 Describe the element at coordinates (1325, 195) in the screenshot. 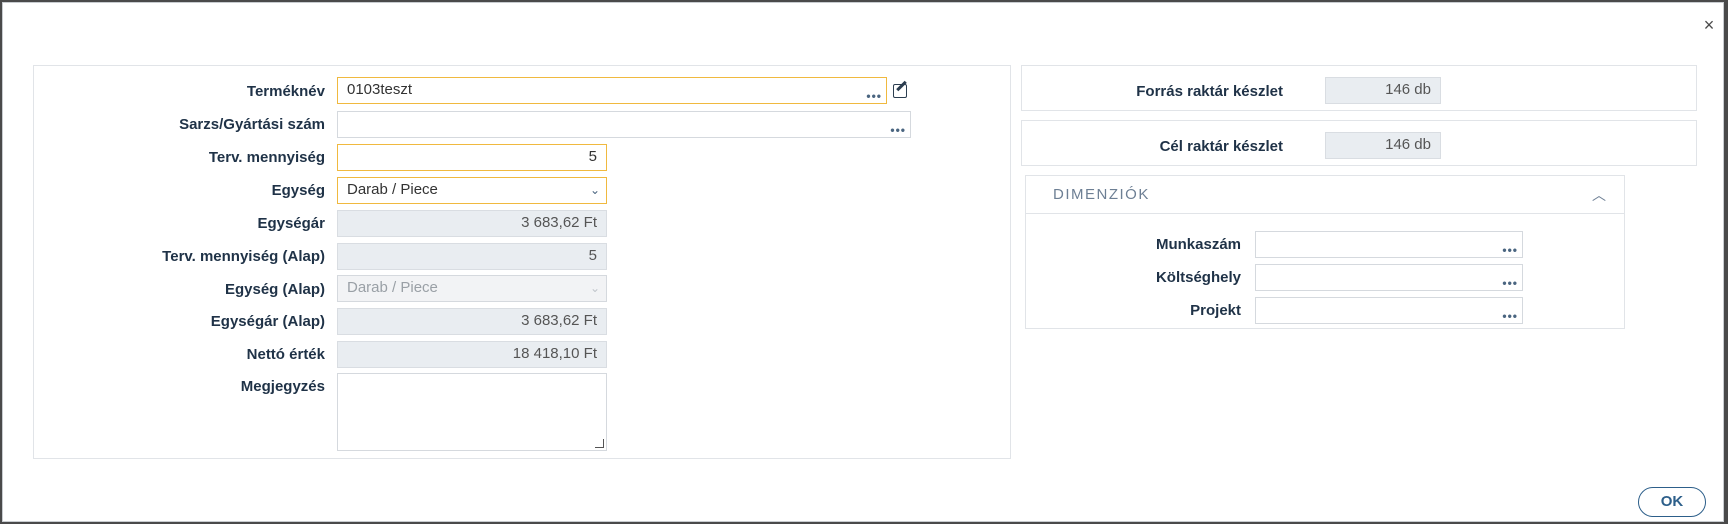

I see `dimensions-header: DIMENZIÓK ︿` at that location.